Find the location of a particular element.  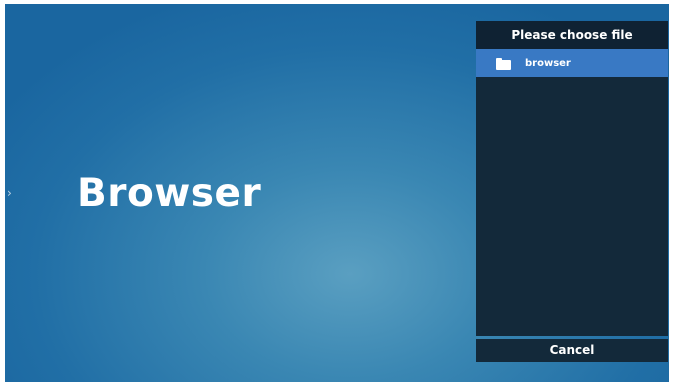

expand-arrow-icon: › is located at coordinates (9, 193).